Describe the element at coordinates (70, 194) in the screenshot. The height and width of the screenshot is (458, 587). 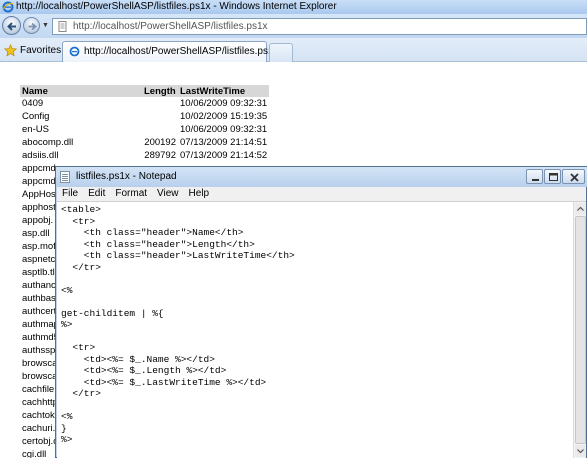
I see `menu-file: File` at that location.